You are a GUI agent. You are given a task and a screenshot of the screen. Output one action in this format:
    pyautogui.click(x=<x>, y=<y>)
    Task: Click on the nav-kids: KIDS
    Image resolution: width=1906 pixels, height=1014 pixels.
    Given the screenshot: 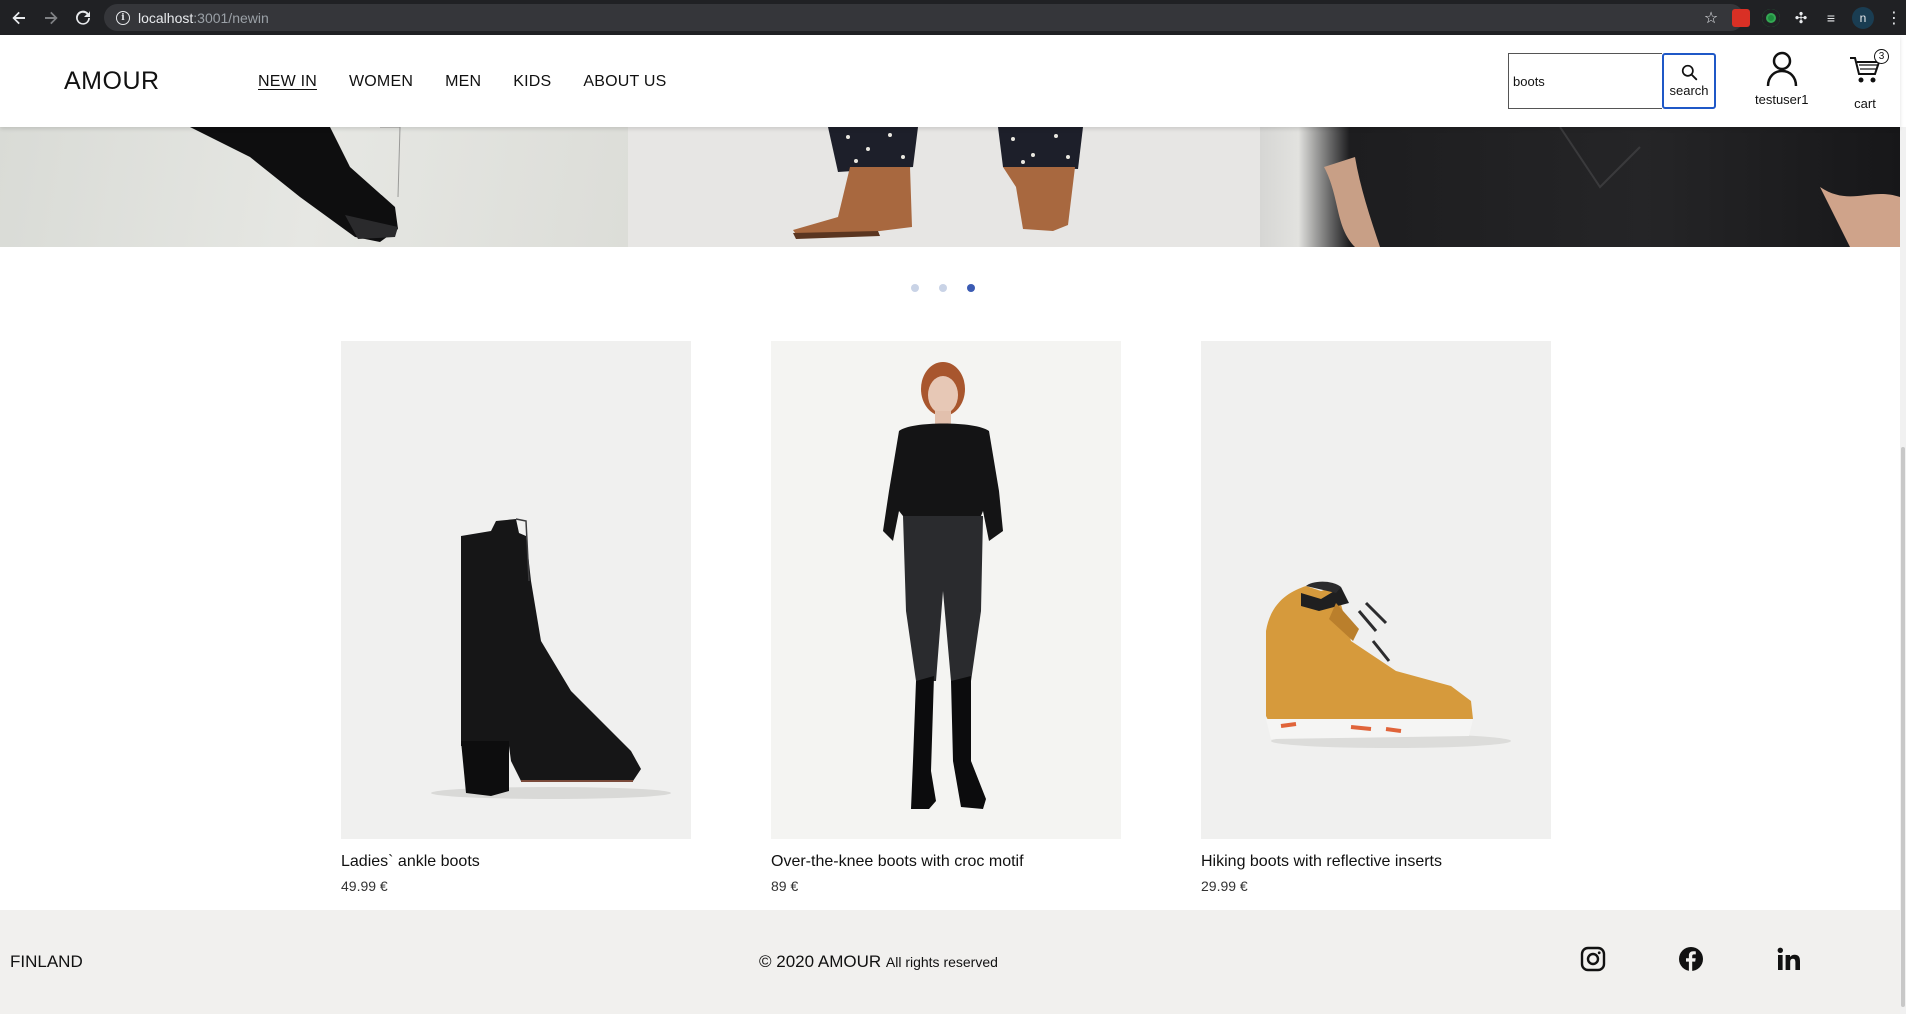 What is the action you would take?
    pyautogui.click(x=532, y=82)
    